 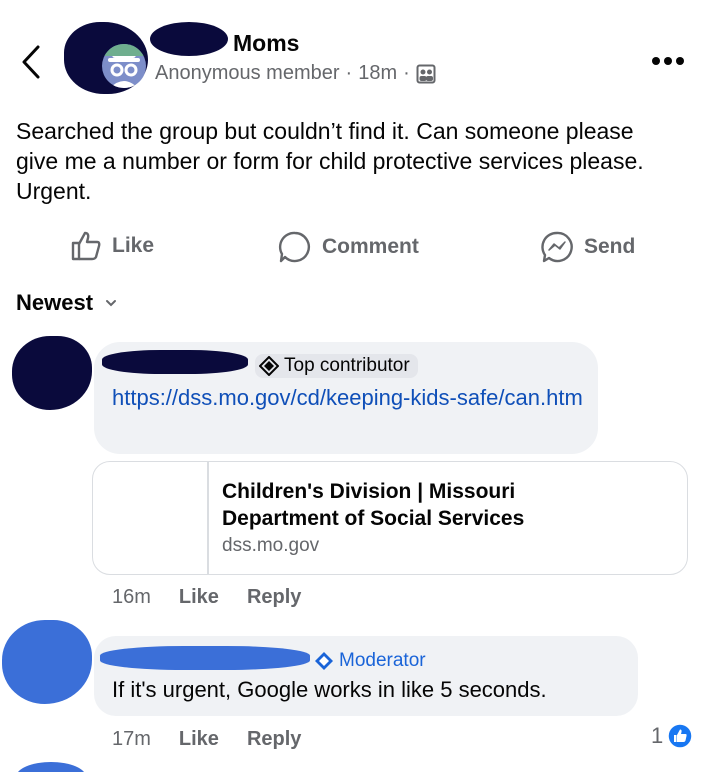 I want to click on comment-meta: 16m Like Reply, so click(x=206, y=597).